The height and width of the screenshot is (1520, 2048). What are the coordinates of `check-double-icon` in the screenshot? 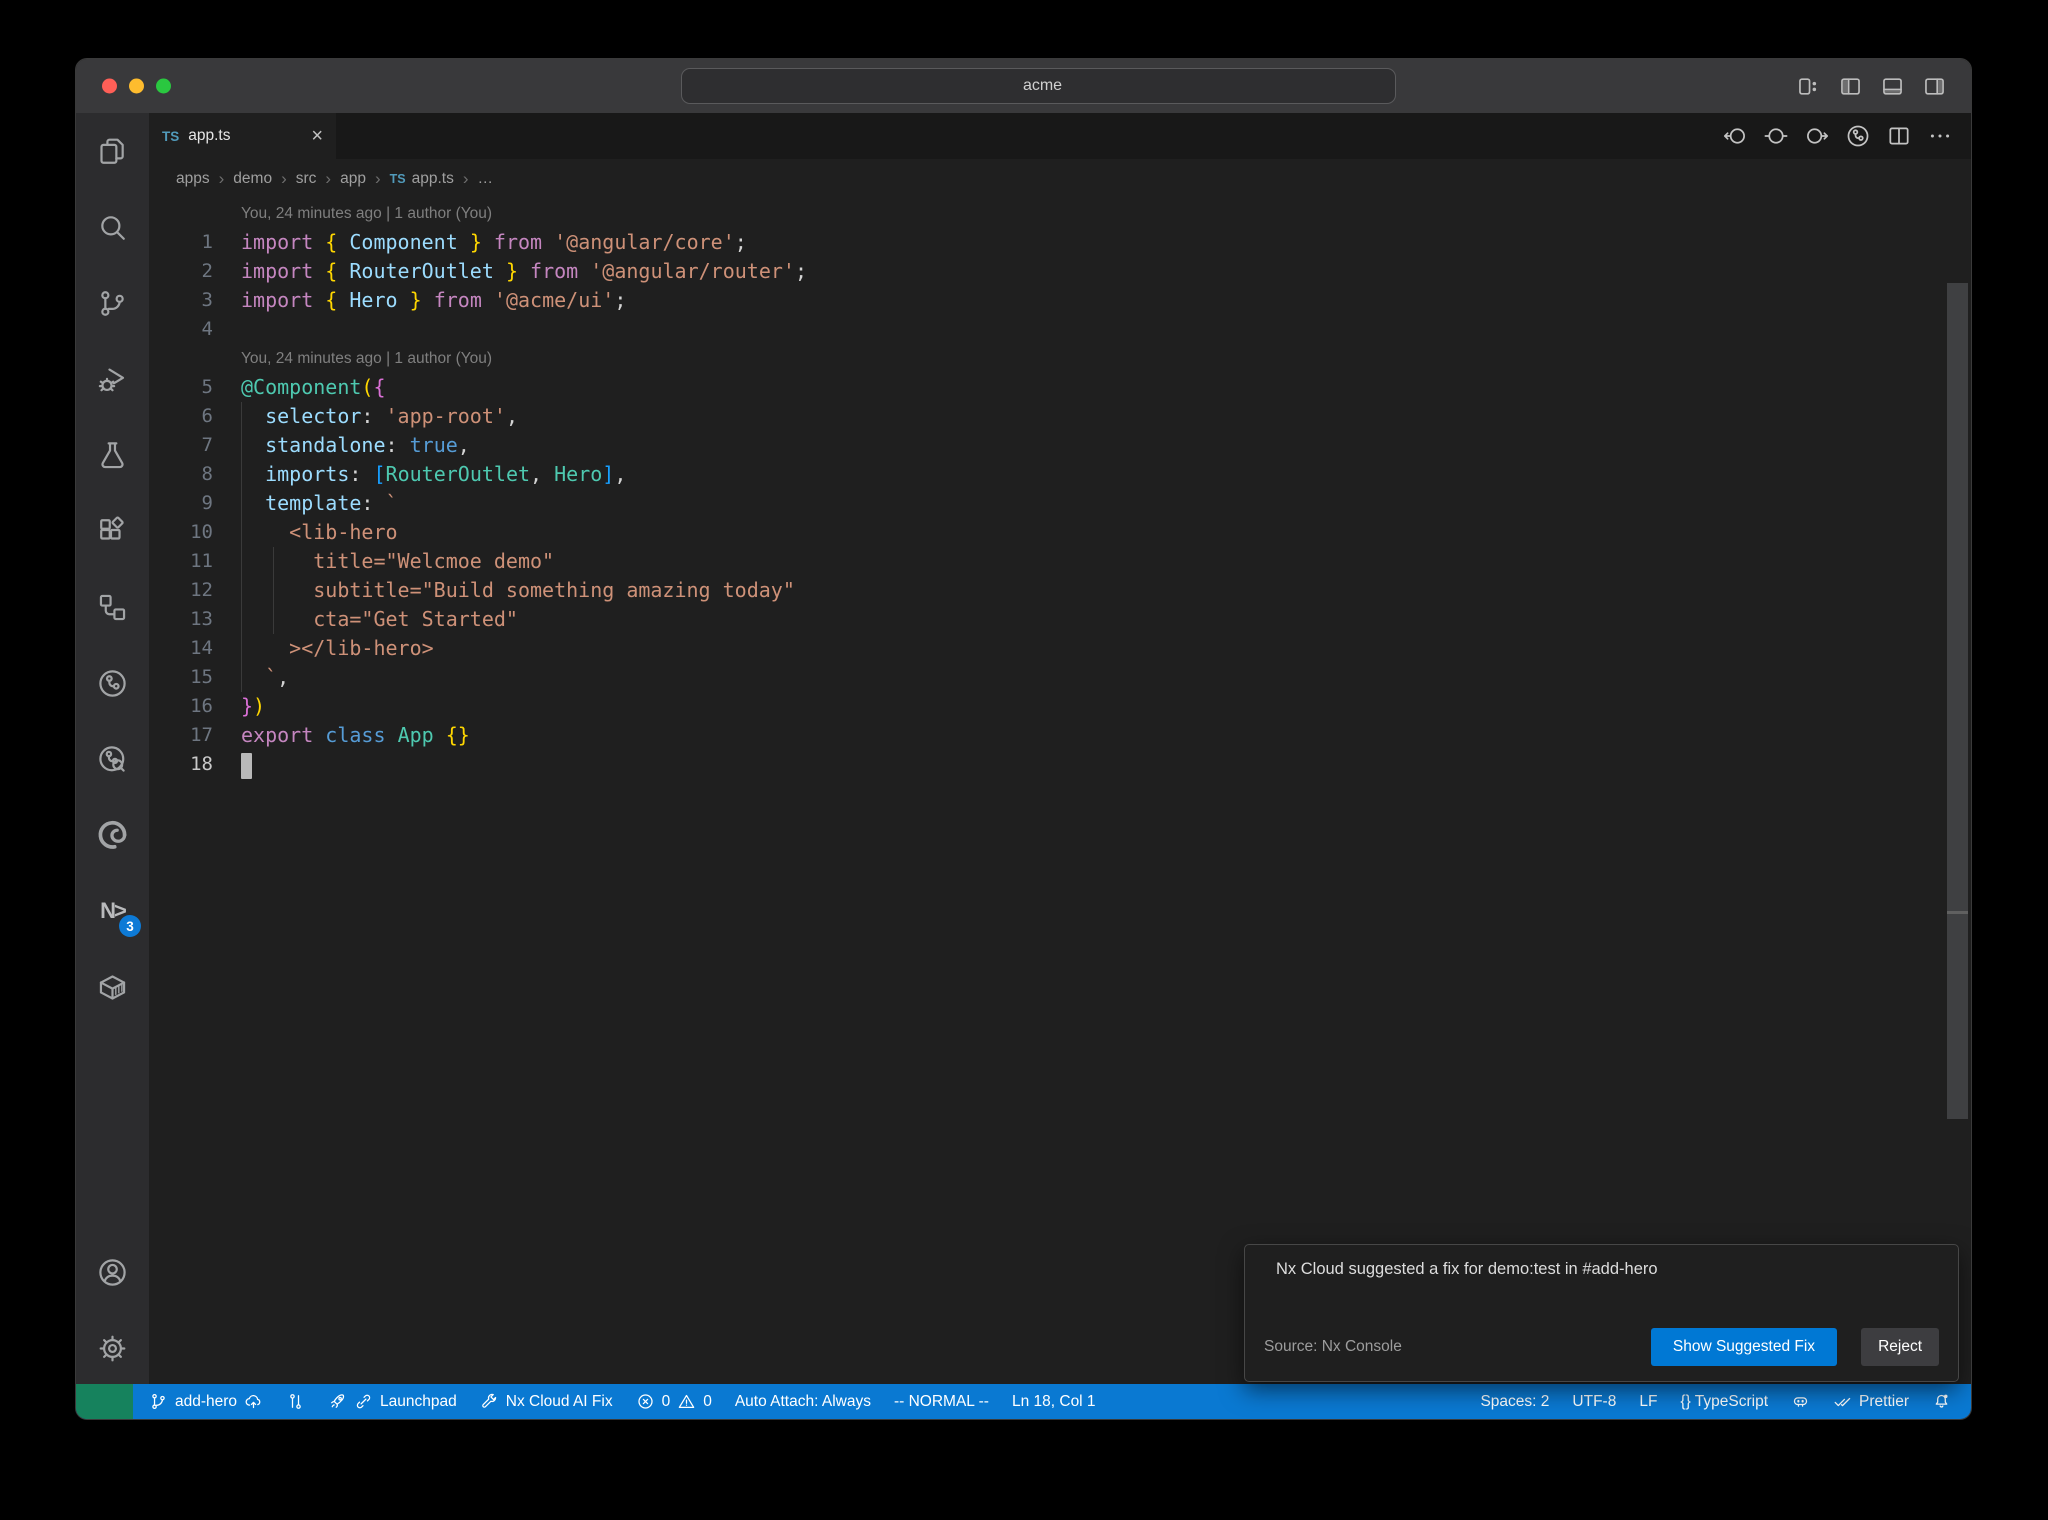 It's located at (1842, 1401).